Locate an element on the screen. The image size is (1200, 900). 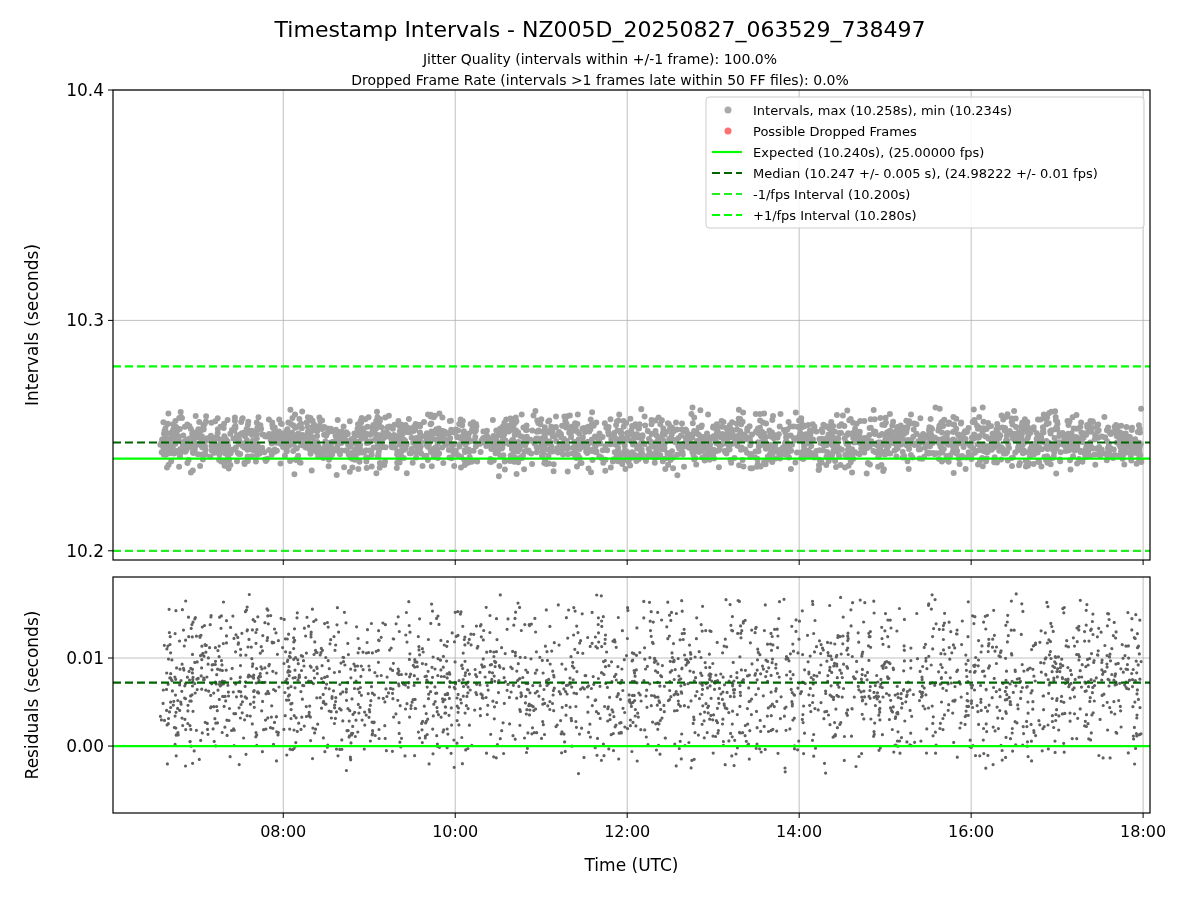
tick-label: 0.00 is located at coordinates (85, 746).